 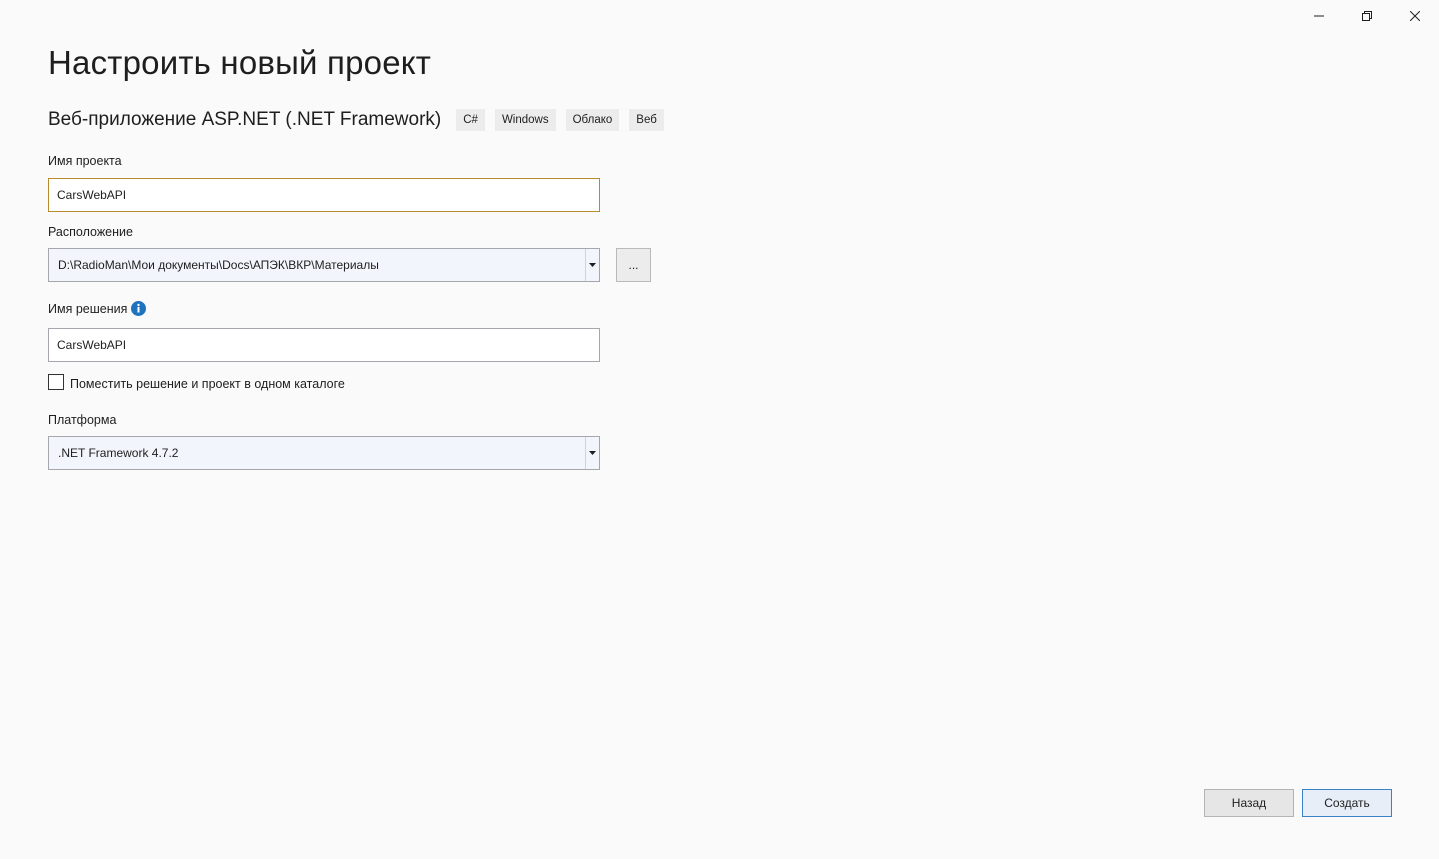 I want to click on tag-language: C#, so click(x=470, y=120).